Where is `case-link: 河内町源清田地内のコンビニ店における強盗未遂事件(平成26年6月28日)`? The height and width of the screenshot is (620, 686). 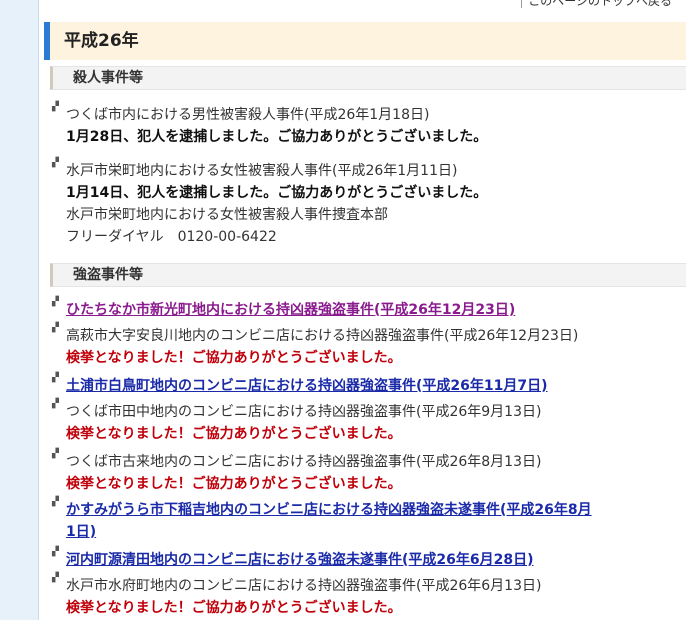 case-link: 河内町源清田地内のコンビニ店における強盗未遂事件(平成26年6月28日) is located at coordinates (300, 560).